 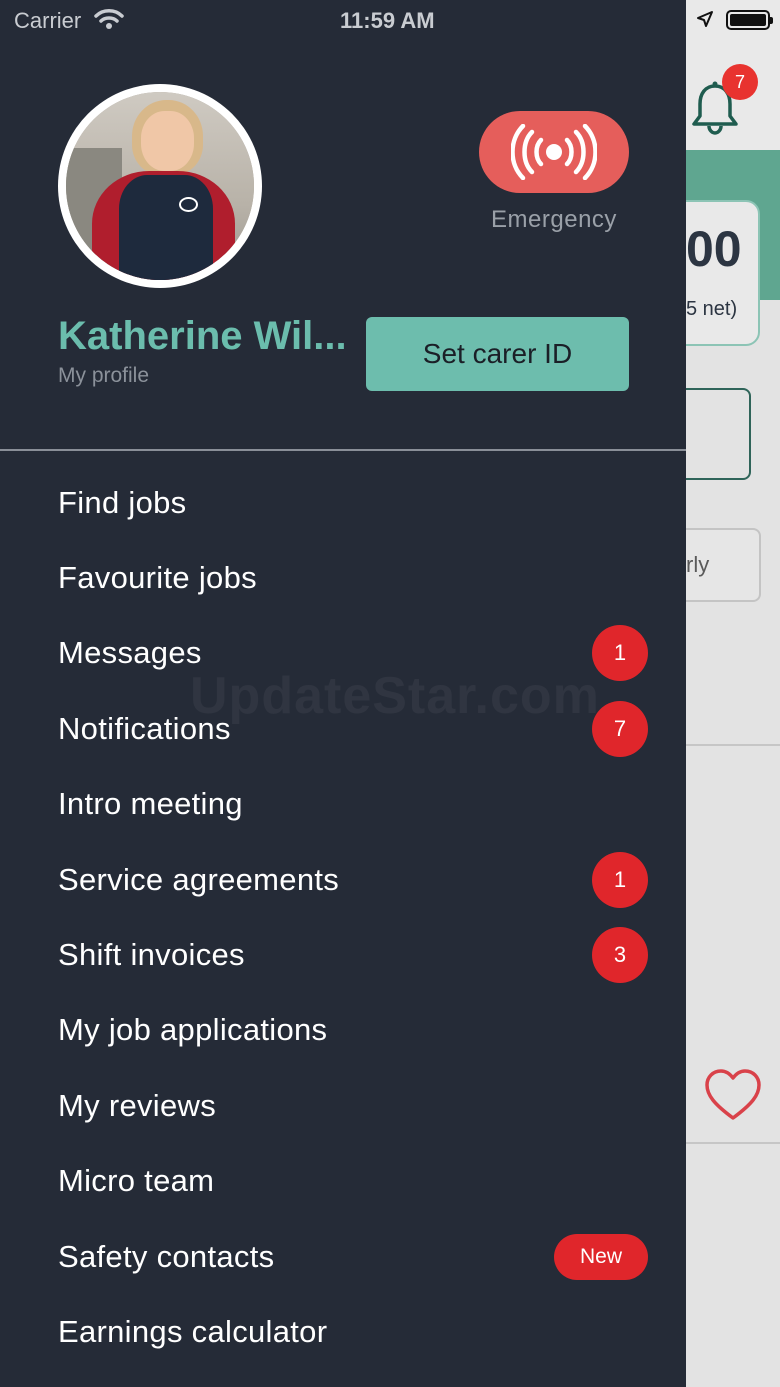 I want to click on menu-item-intro-meeting: Intro meeting, so click(x=343, y=804).